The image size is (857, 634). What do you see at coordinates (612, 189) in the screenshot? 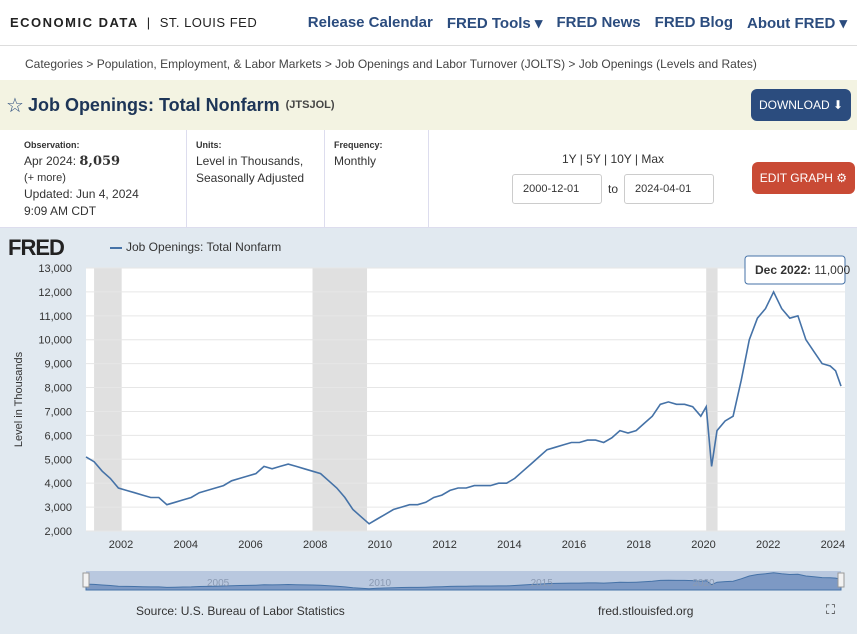
I see `to-label: to` at bounding box center [612, 189].